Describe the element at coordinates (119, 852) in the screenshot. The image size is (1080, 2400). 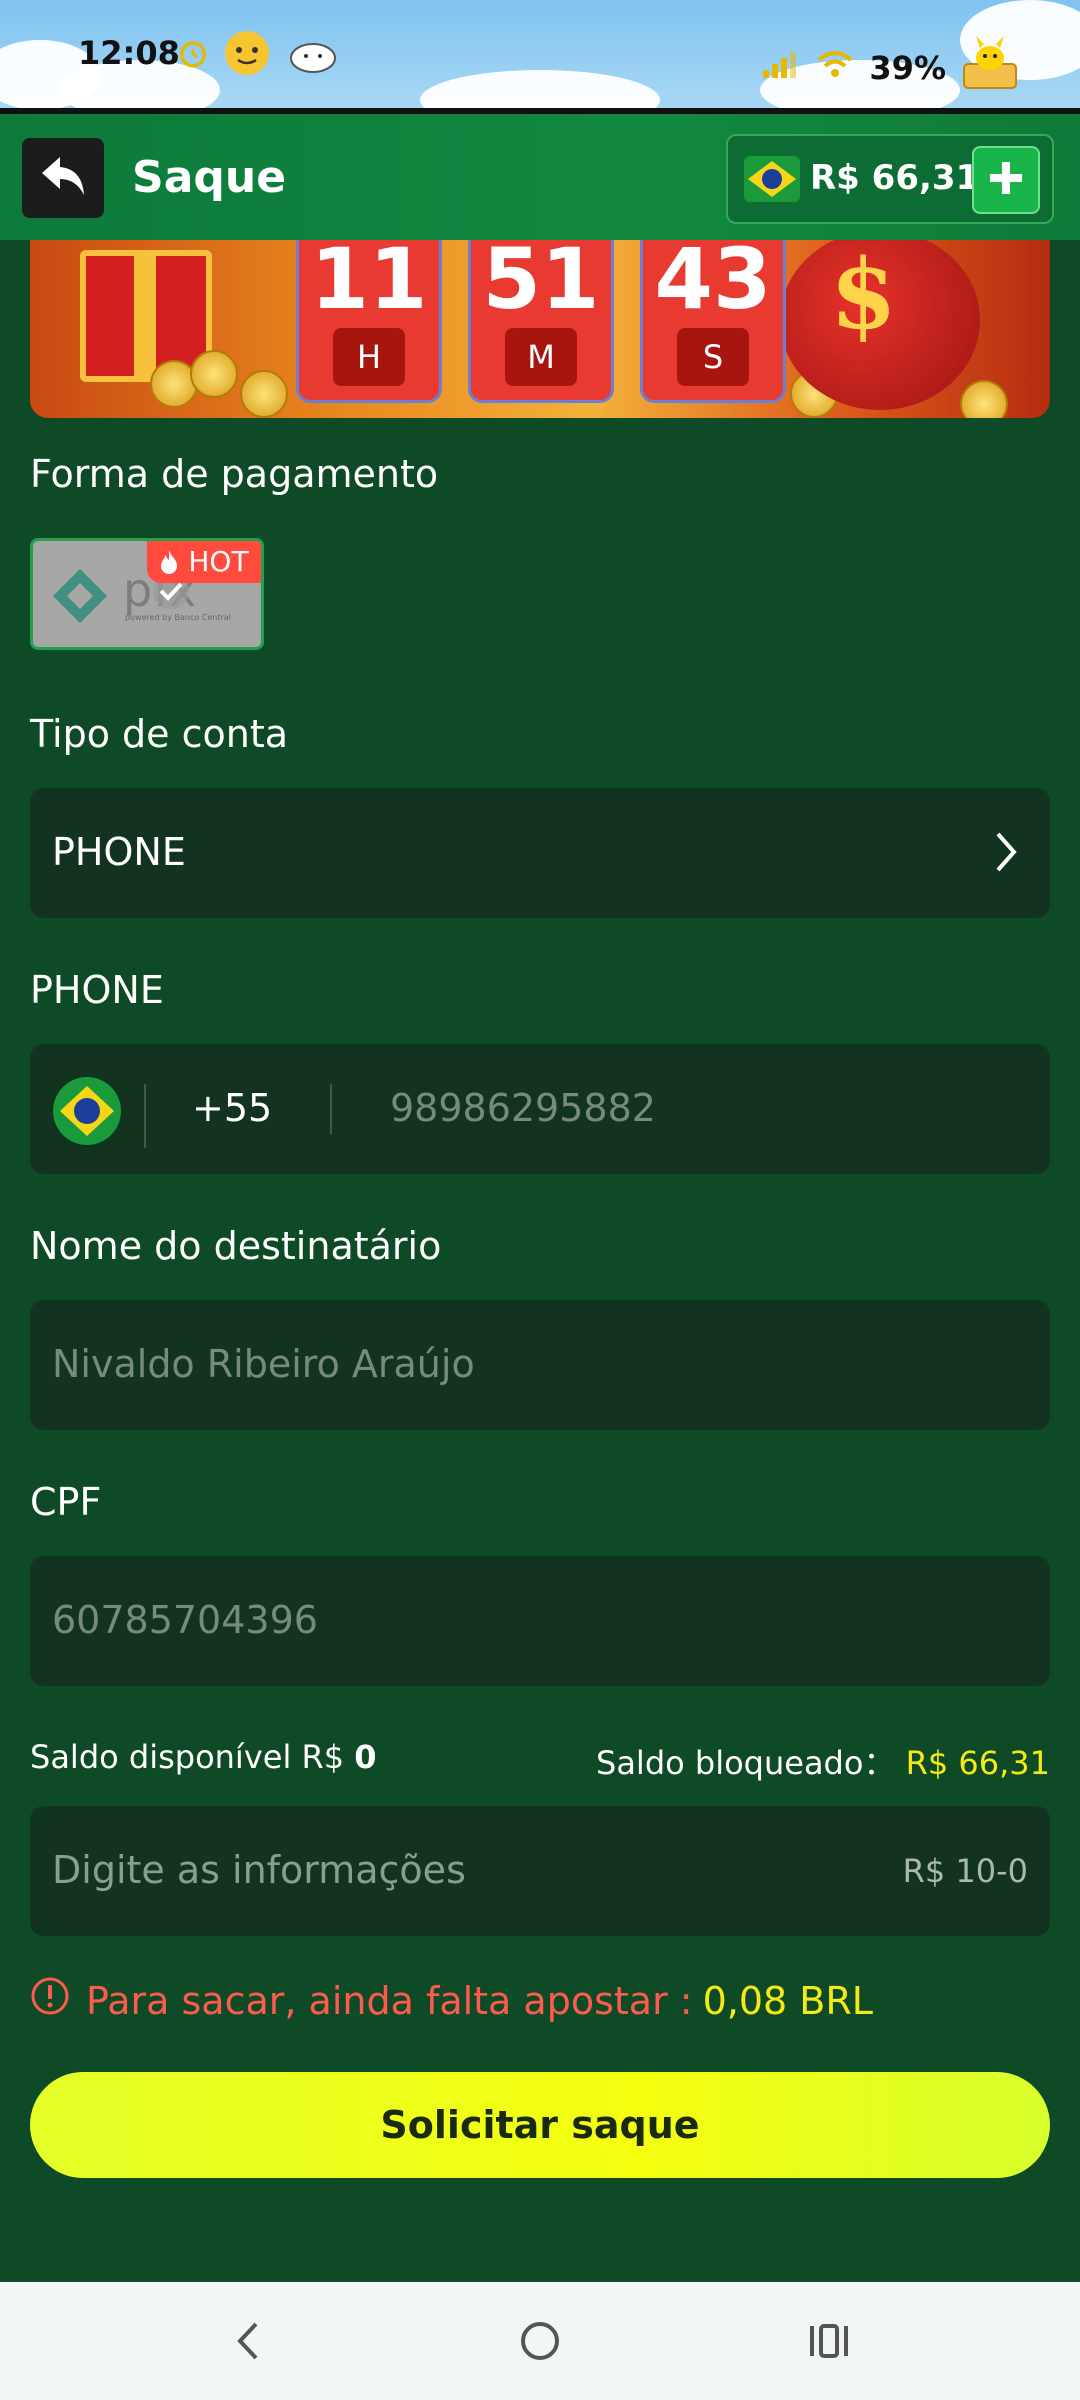
I see `account-type-value: PHONE` at that location.